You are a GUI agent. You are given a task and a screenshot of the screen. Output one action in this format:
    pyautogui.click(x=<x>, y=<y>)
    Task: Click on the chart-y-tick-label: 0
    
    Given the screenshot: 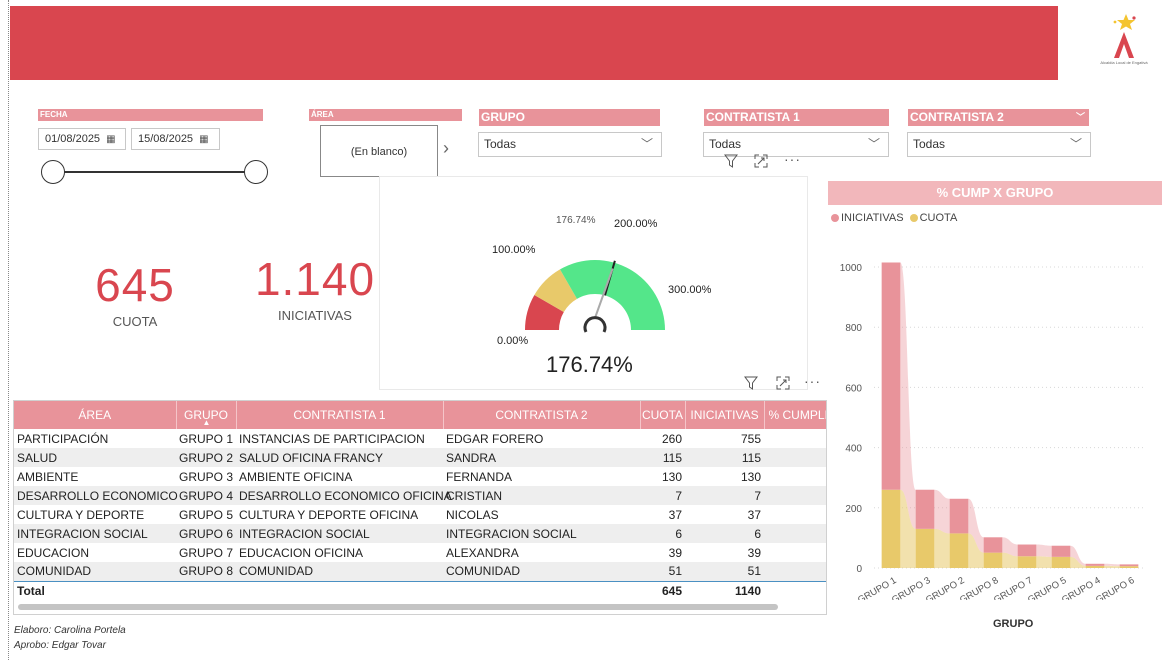 What is the action you would take?
    pyautogui.click(x=859, y=569)
    